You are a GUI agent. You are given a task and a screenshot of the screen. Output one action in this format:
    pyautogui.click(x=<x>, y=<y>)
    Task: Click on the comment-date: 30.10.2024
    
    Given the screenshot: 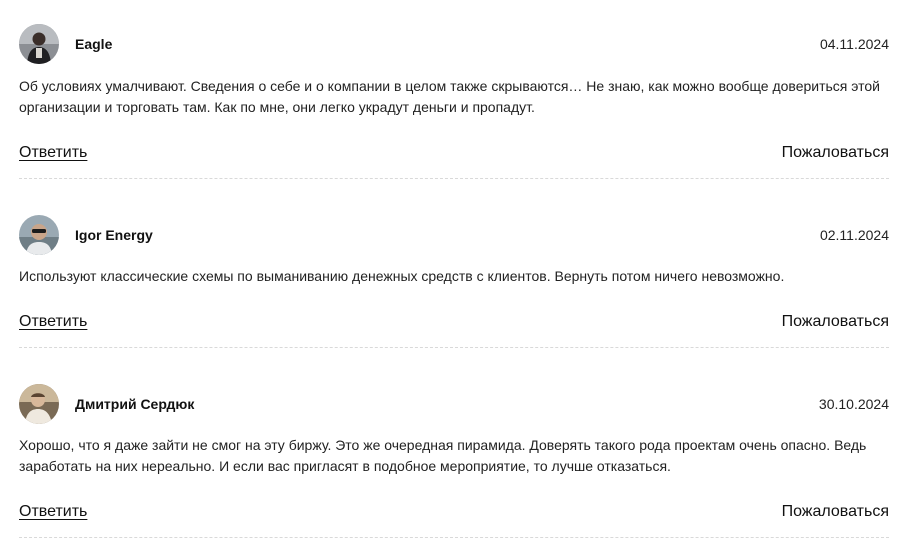 What is the action you would take?
    pyautogui.click(x=853, y=404)
    